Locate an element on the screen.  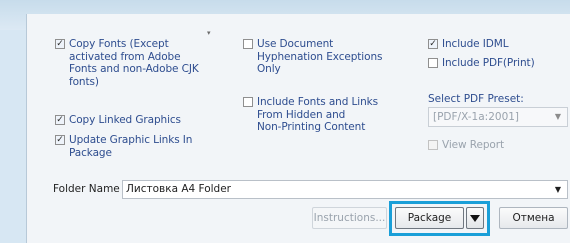
include-pdf-checkbox: Include PDF(Print) is located at coordinates (481, 63).